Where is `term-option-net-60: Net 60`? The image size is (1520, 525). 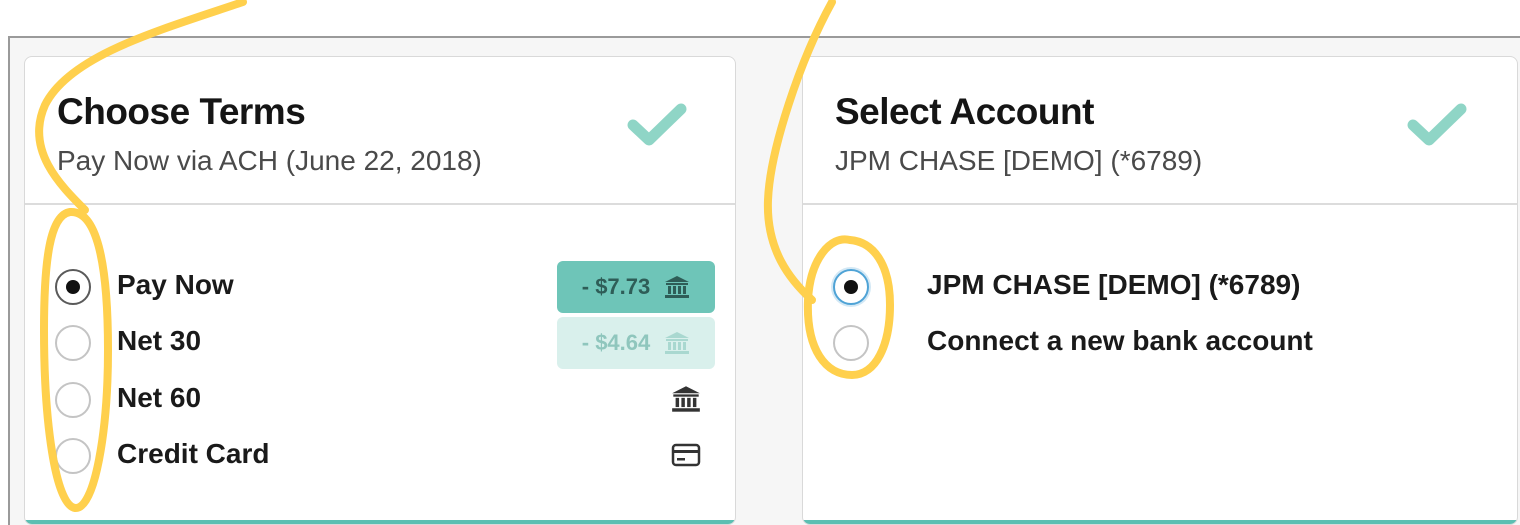
term-option-net-60: Net 60 is located at coordinates (385, 402).